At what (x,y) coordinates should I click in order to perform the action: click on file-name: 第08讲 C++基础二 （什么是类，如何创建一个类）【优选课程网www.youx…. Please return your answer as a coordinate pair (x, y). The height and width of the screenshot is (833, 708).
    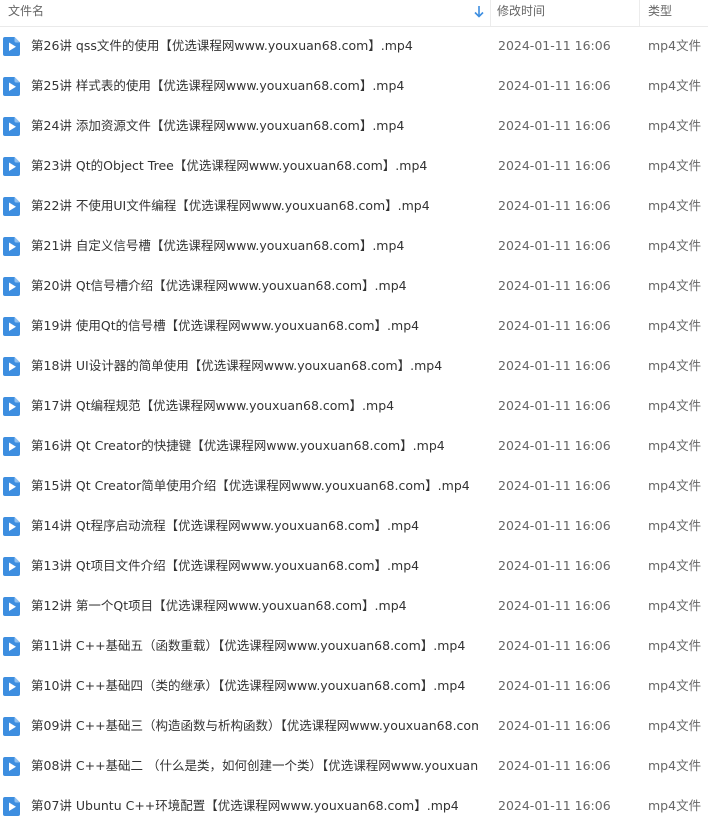
    Looking at the image, I should click on (254, 766).